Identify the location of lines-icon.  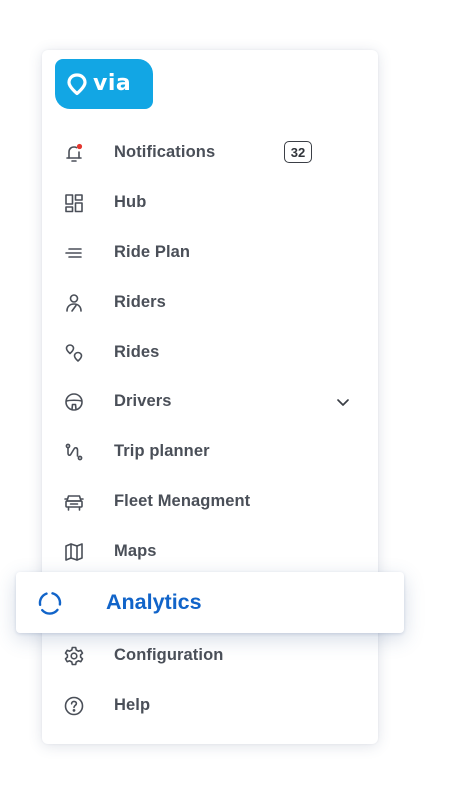
(74, 253).